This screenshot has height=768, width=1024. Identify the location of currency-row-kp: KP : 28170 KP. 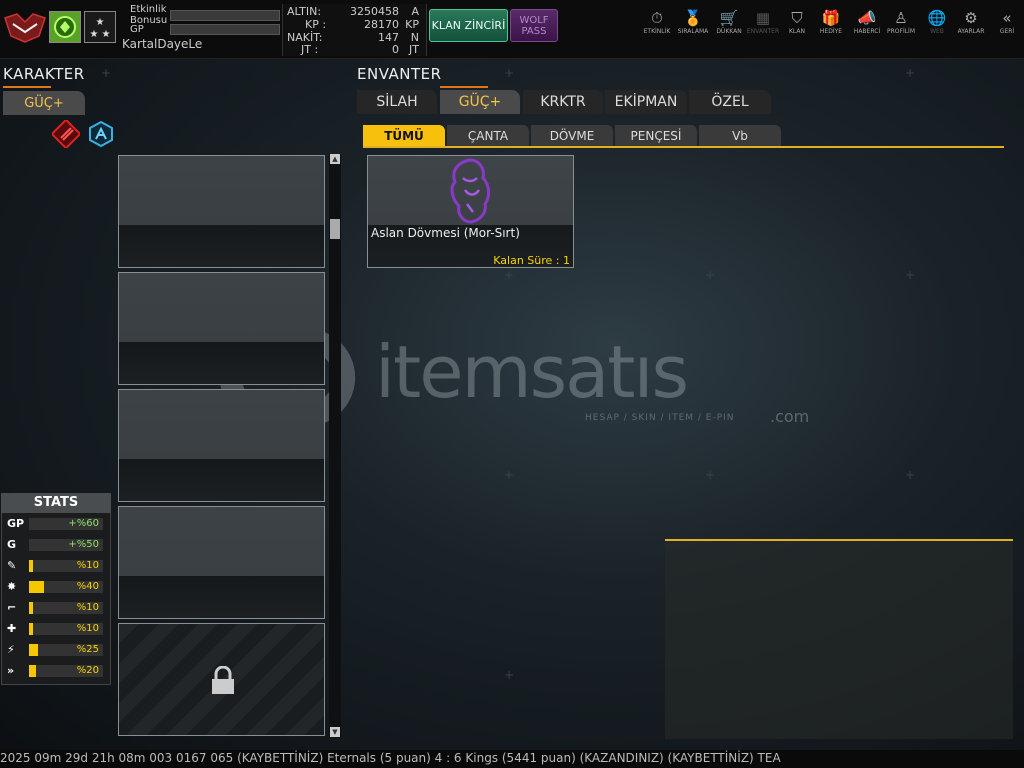
(362, 24).